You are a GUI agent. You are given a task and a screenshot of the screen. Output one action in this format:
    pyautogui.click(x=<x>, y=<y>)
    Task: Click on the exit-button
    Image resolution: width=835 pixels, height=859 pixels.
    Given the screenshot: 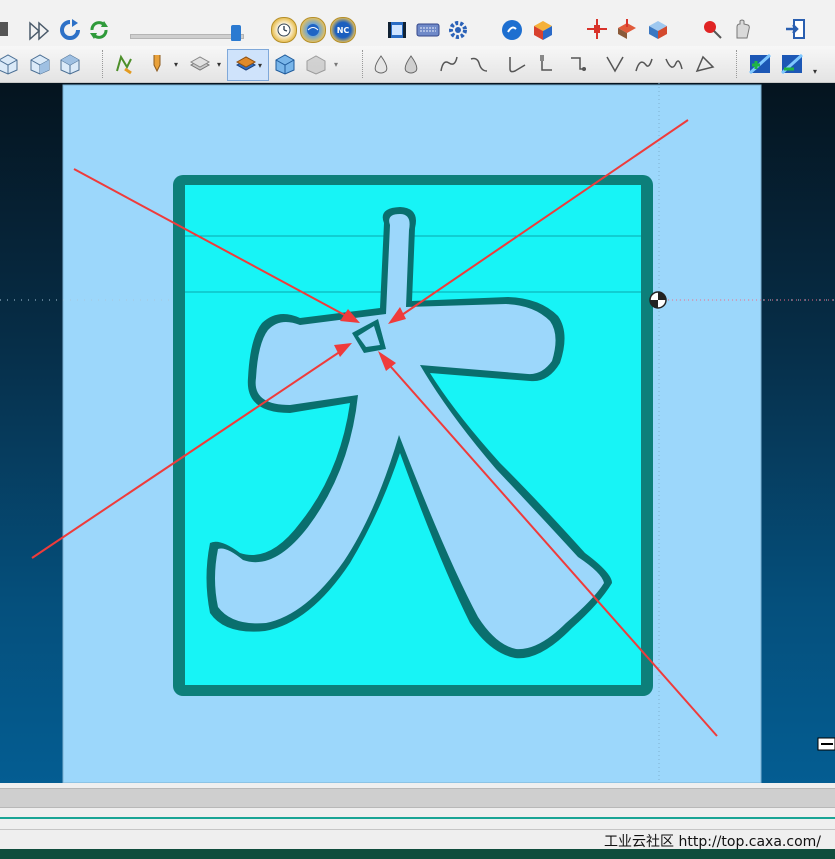 What is the action you would take?
    pyautogui.click(x=796, y=29)
    